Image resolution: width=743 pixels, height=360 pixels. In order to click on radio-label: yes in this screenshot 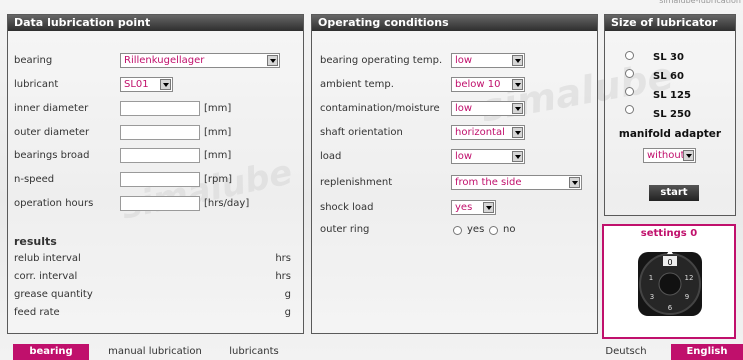, I will do `click(476, 229)`.